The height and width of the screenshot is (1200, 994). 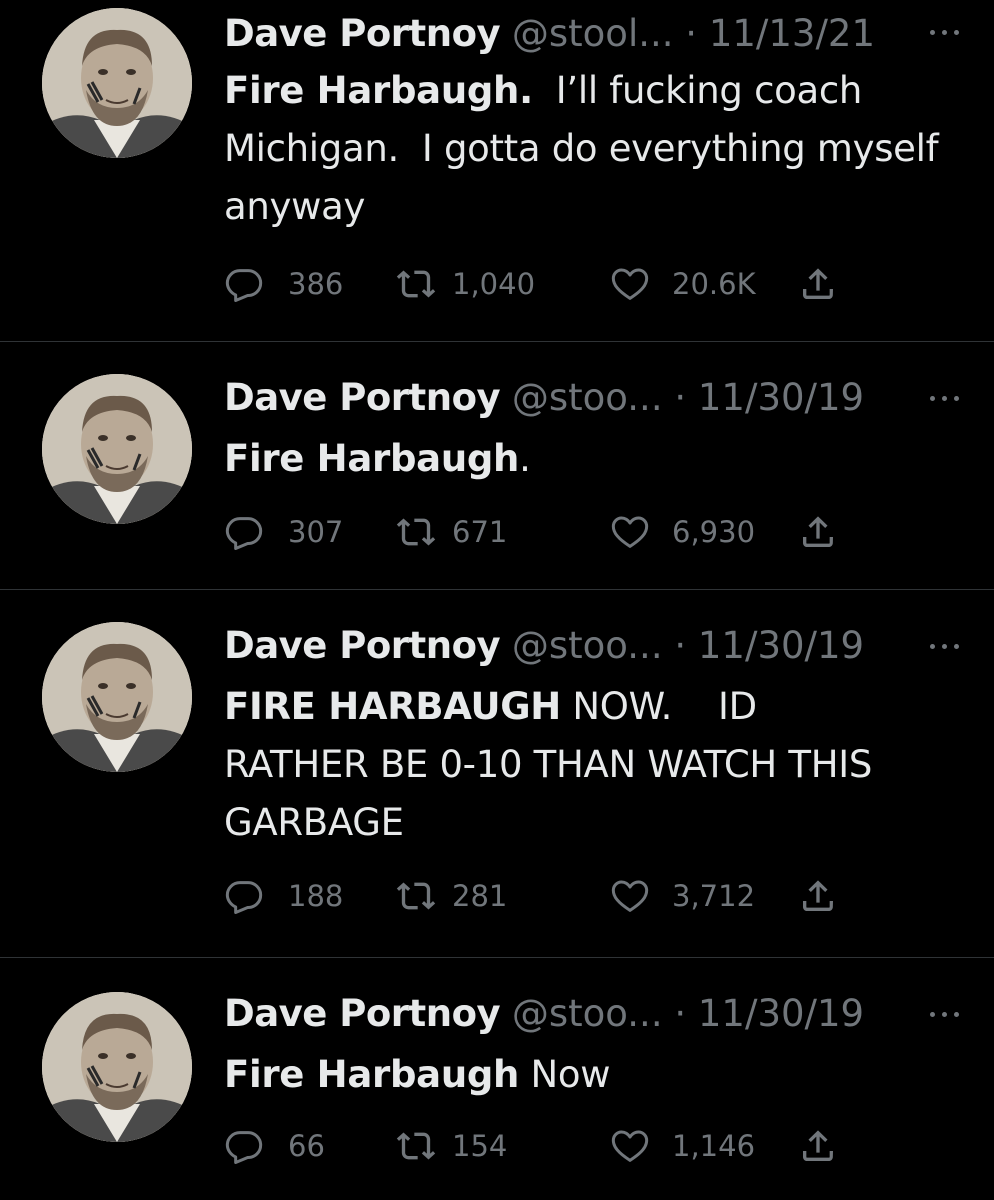 I want to click on tweet-text-bold: FIRE HARBAUGH, so click(x=392, y=706).